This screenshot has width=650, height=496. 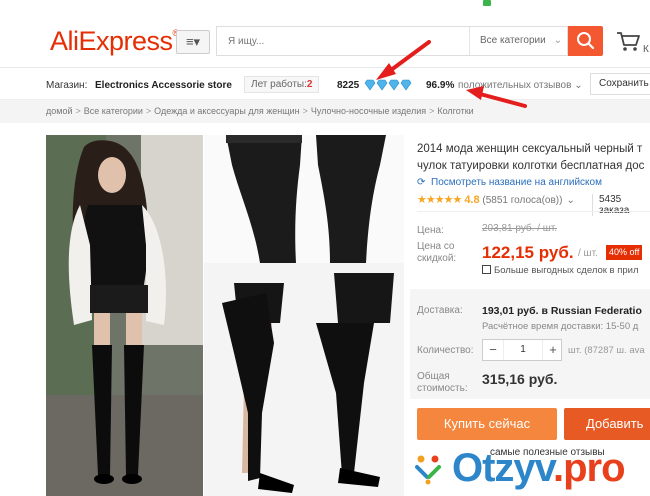 What do you see at coordinates (620, 84) in the screenshot?
I see `save-store-button: Сохранить` at bounding box center [620, 84].